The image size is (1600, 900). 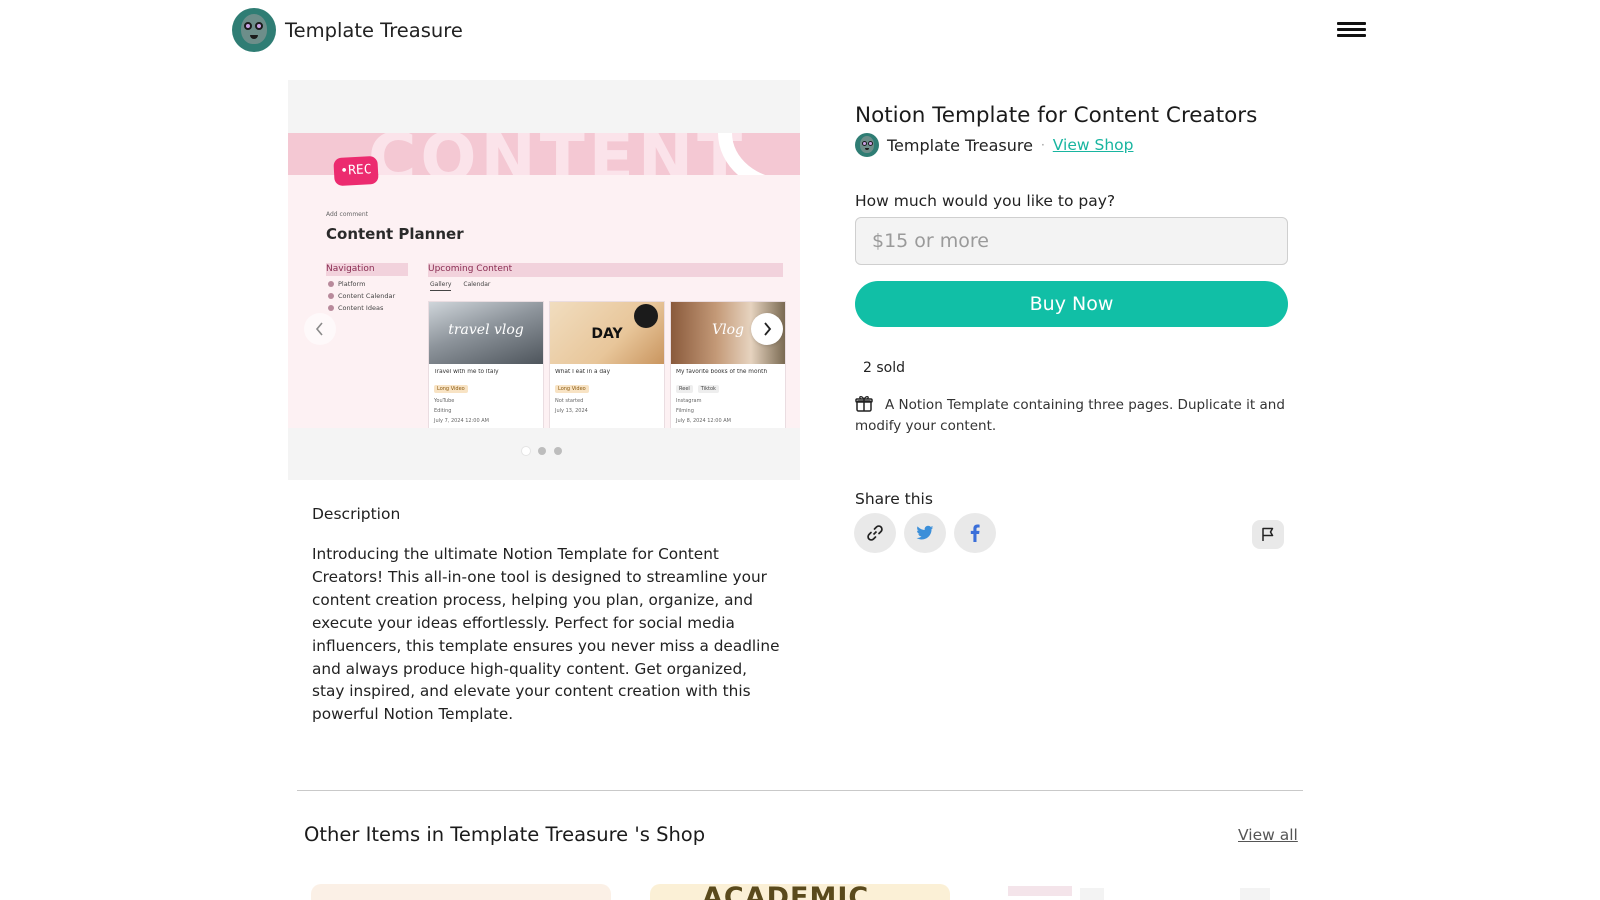 What do you see at coordinates (884, 368) in the screenshot?
I see `sold-count: 2 sold` at bounding box center [884, 368].